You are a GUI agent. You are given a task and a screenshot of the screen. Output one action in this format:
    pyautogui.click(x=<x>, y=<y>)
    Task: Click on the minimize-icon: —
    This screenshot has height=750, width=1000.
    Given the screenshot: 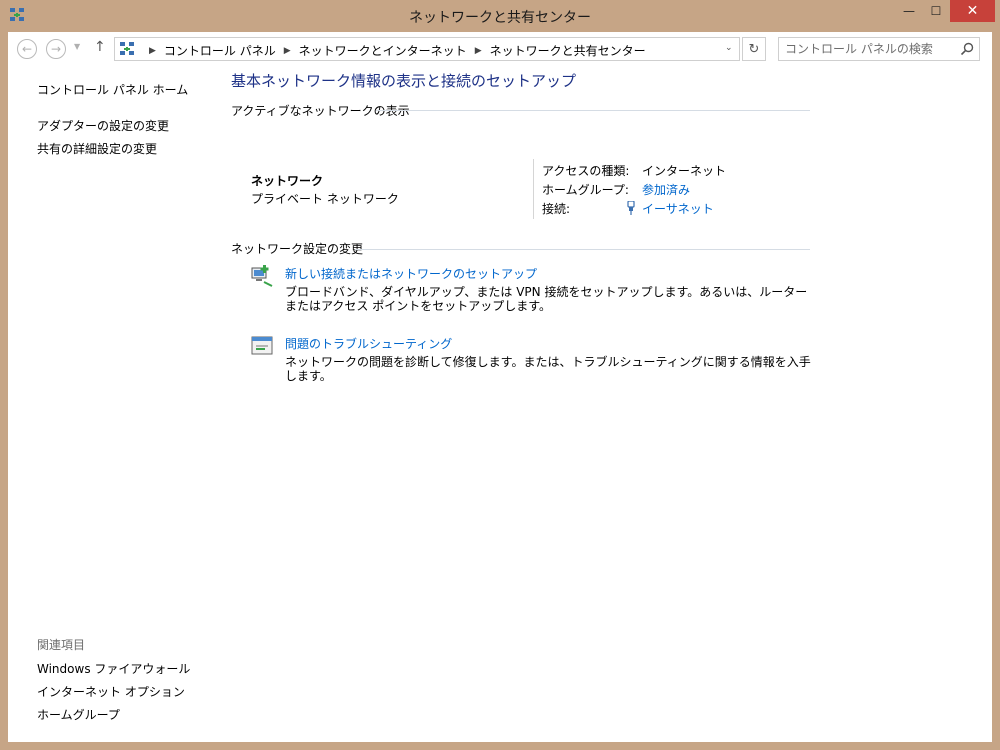 What is the action you would take?
    pyautogui.click(x=909, y=11)
    